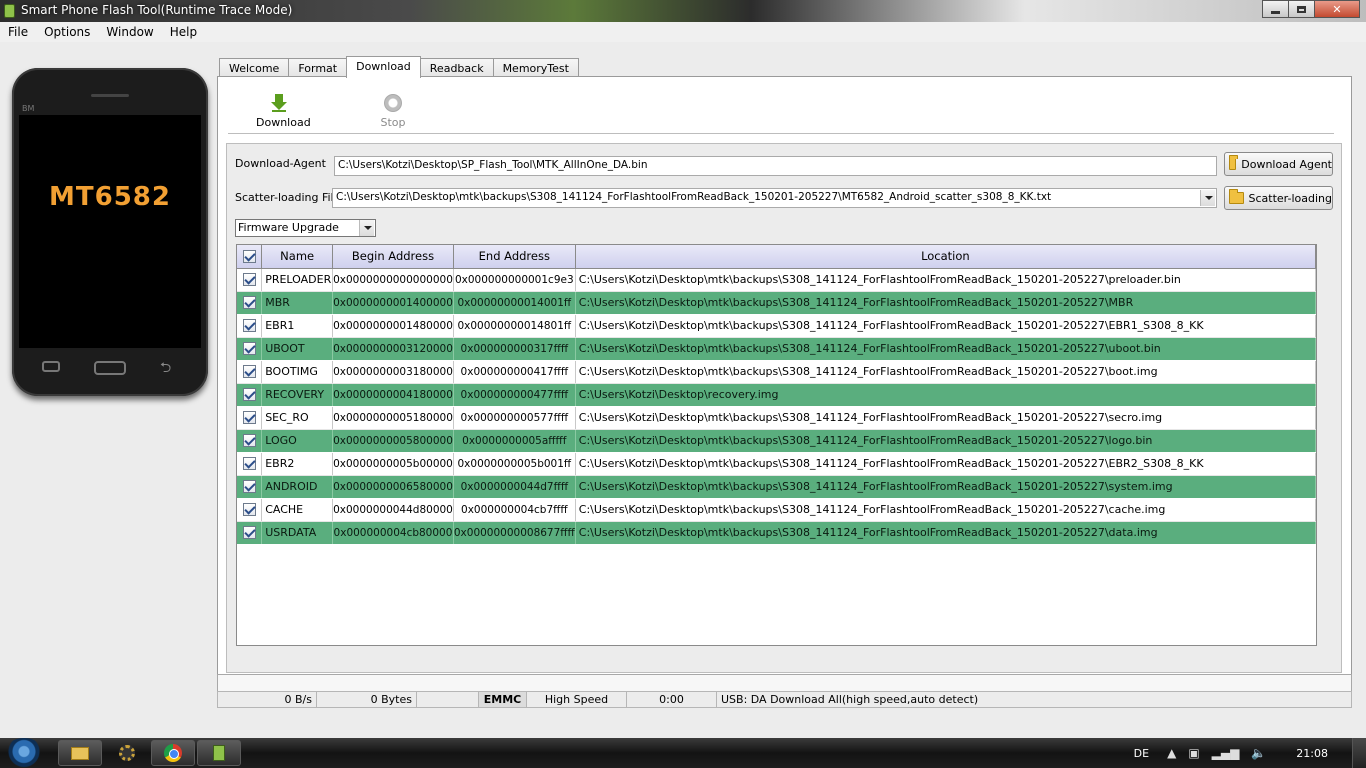 Image resolution: width=1366 pixels, height=768 pixels. What do you see at coordinates (1226, 753) in the screenshot?
I see `signal-icon: ▂▄▆` at bounding box center [1226, 753].